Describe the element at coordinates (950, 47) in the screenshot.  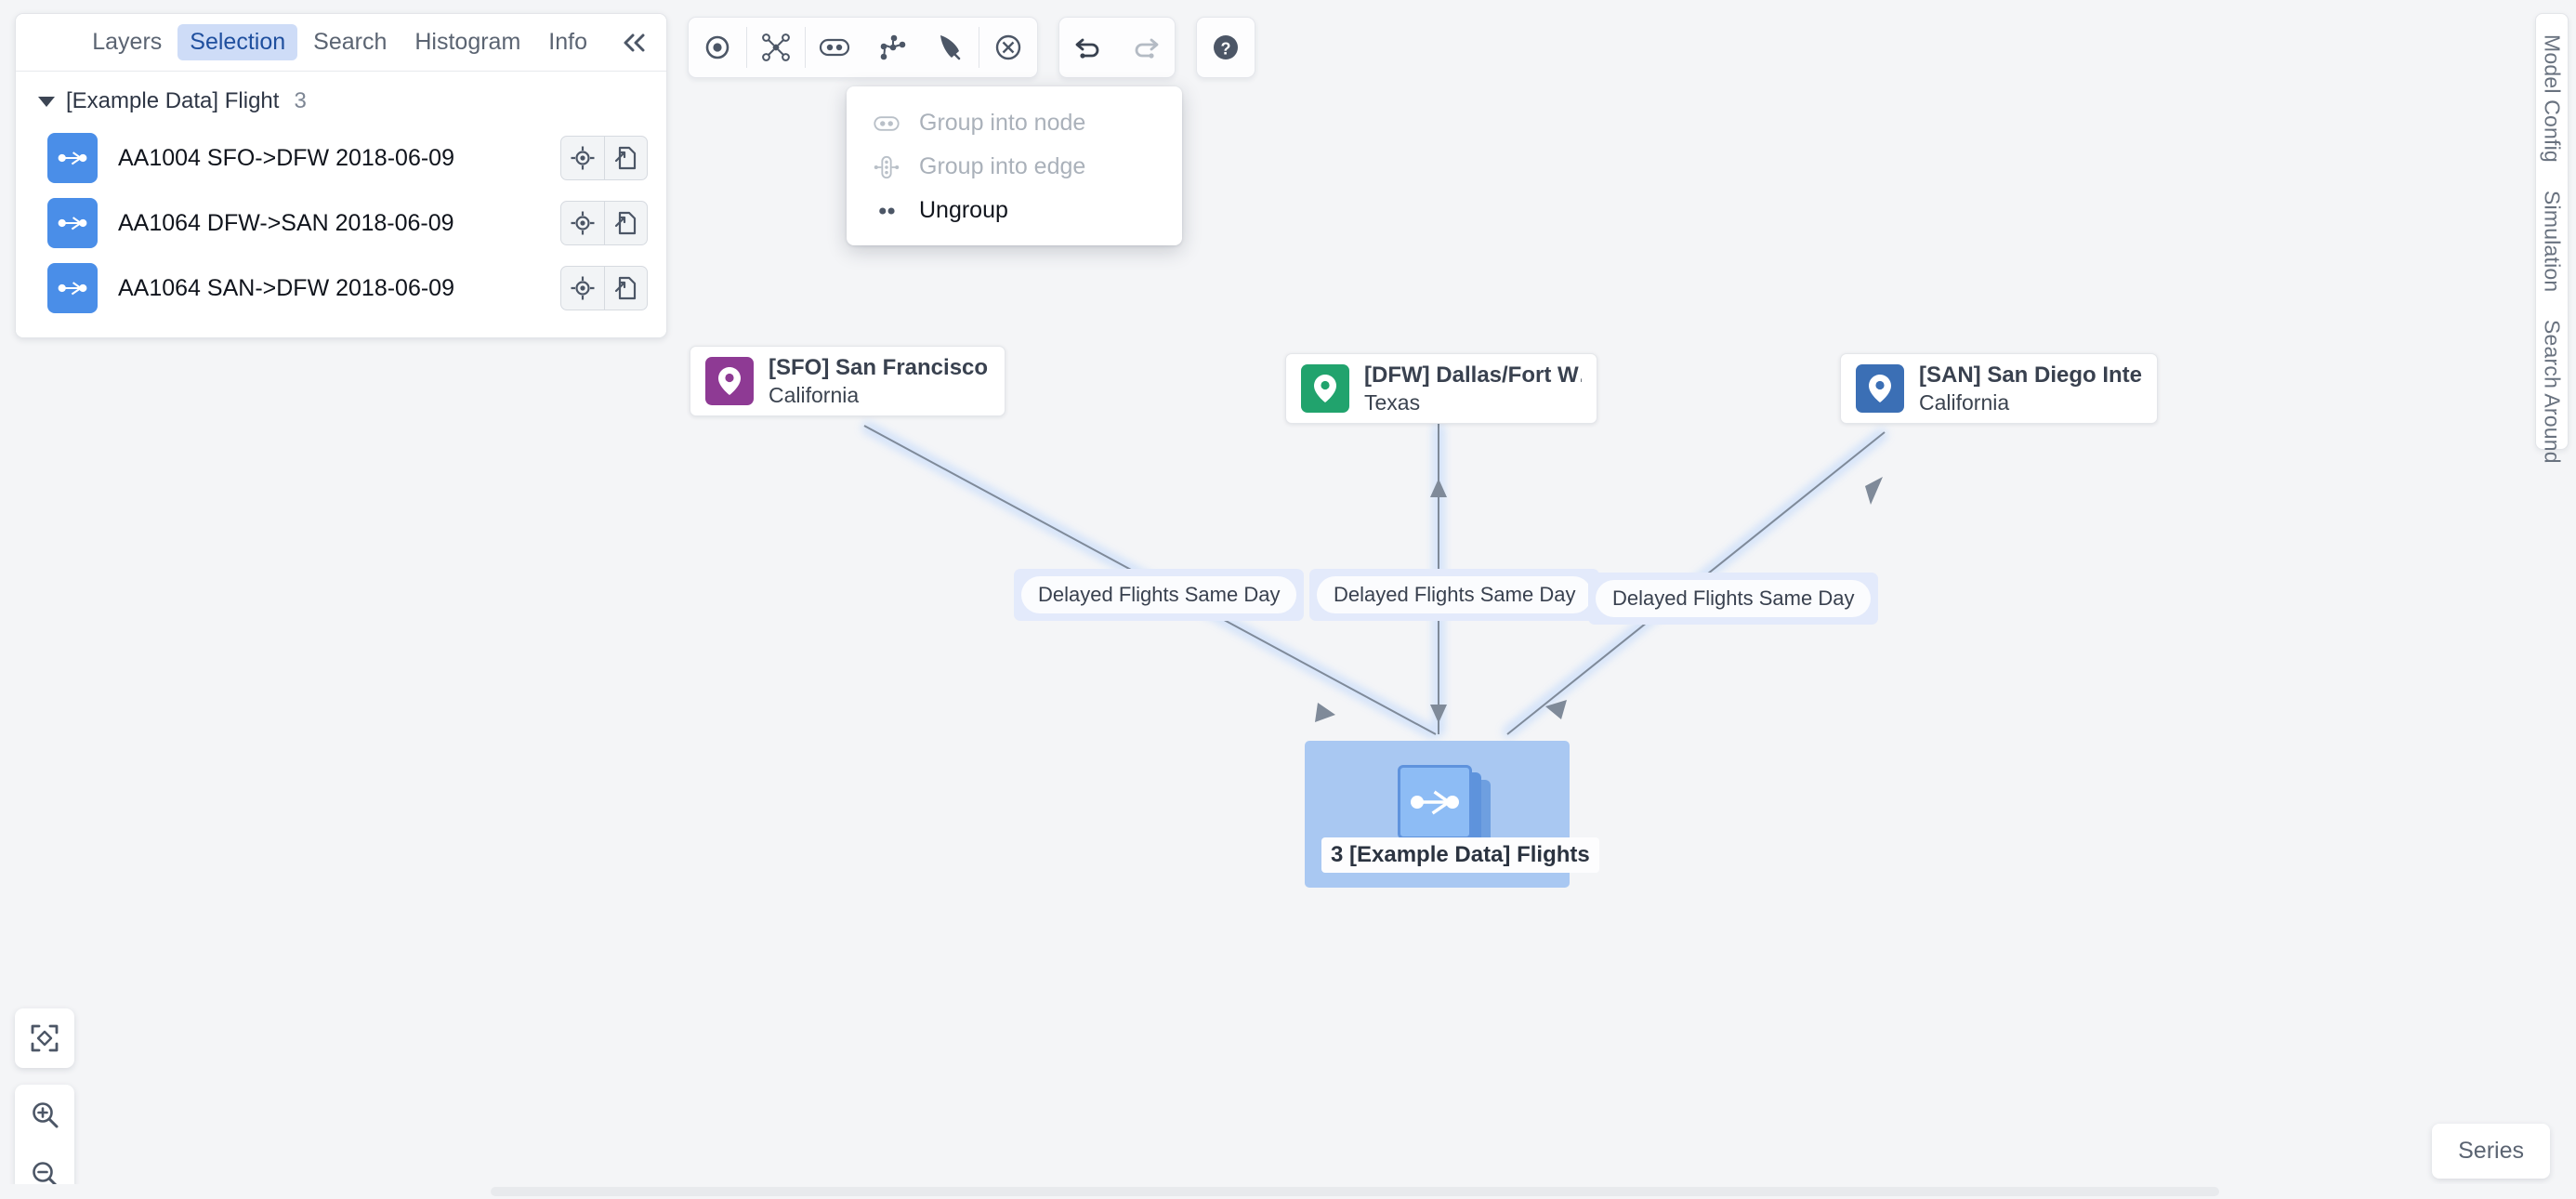
I see `pen-annotate-icon` at that location.